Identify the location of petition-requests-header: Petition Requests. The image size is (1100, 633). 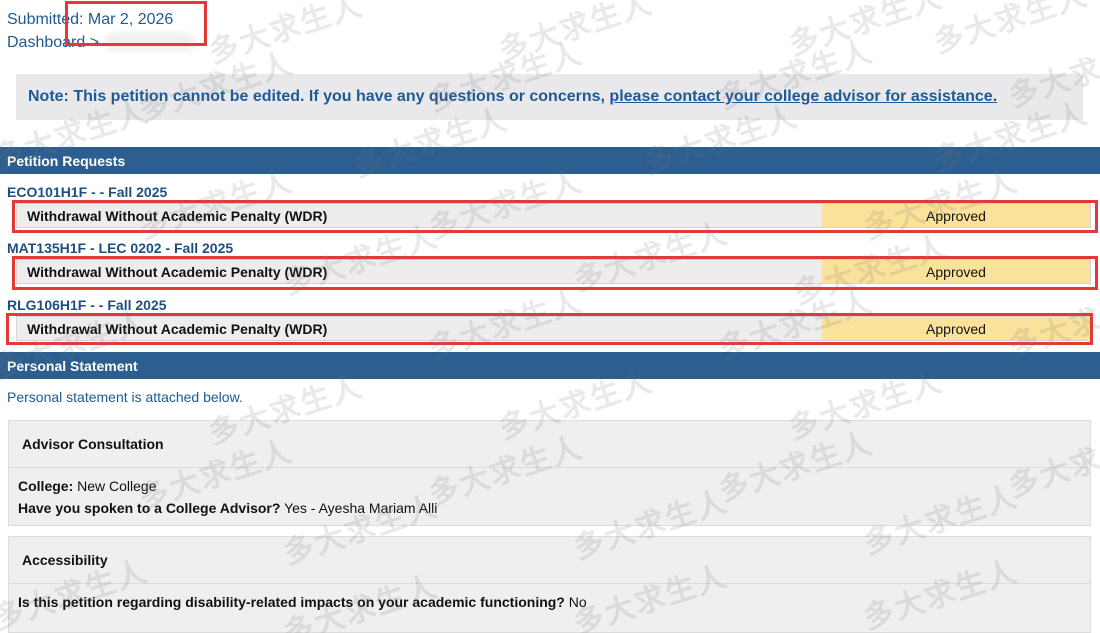
(550, 160).